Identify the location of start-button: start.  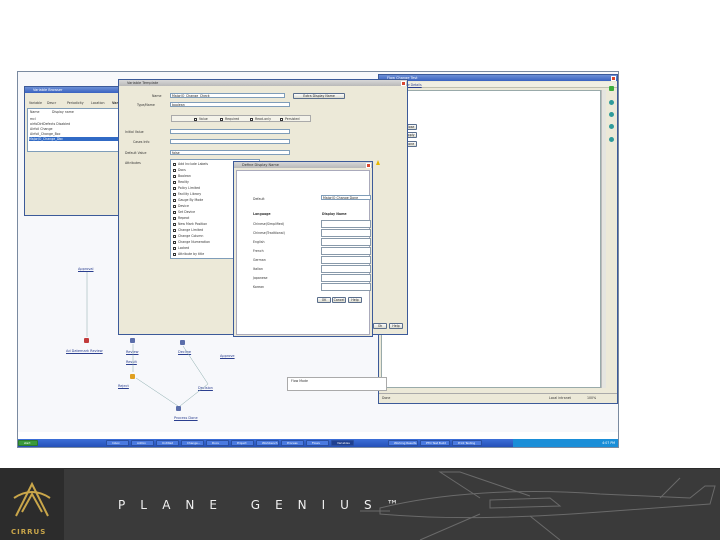
(28, 443).